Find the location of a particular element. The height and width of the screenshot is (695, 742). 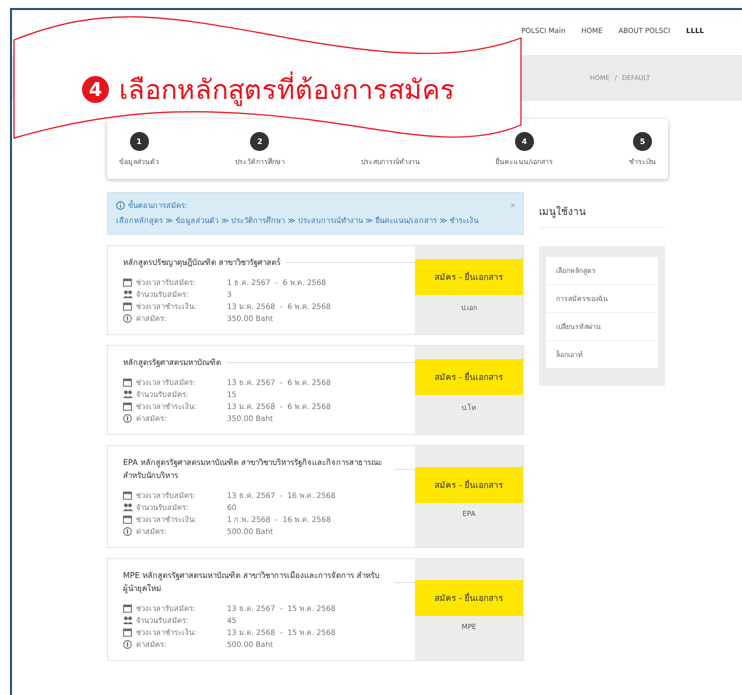

program-title: หลักสูตรปรัชญาดุษฎีบัณฑิต สาขาวิชารัฐศาสตร์ is located at coordinates (202, 262).